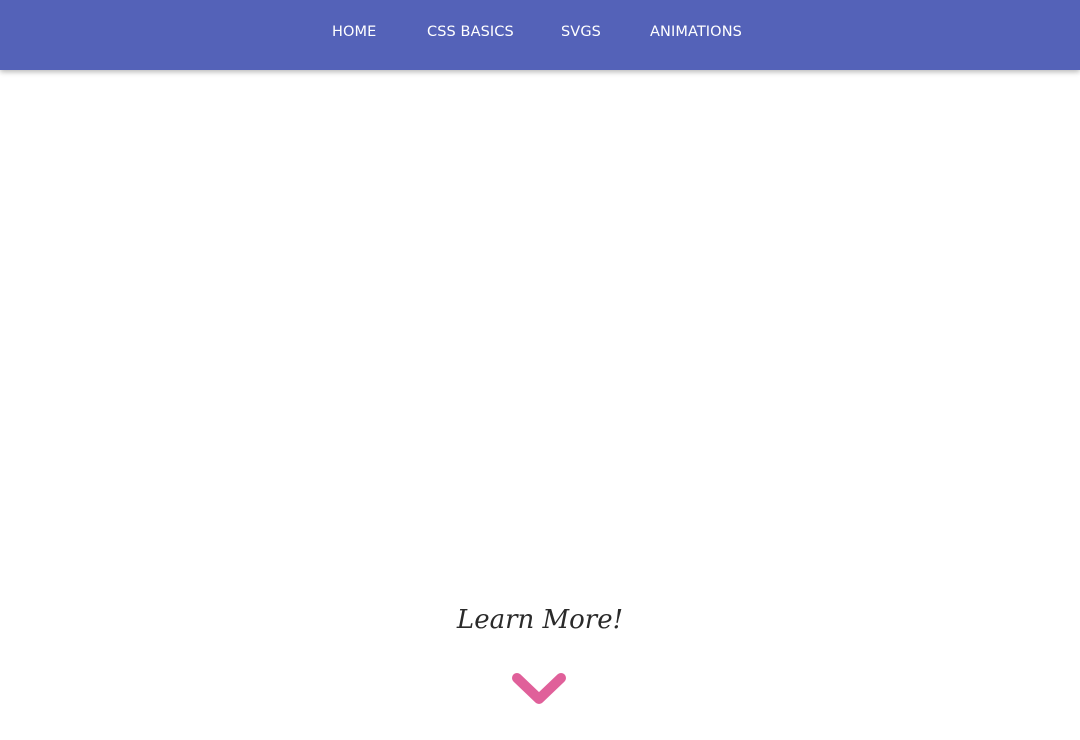 The height and width of the screenshot is (740, 1080). I want to click on nav-item-animations: ANIMATIONS, so click(696, 32).